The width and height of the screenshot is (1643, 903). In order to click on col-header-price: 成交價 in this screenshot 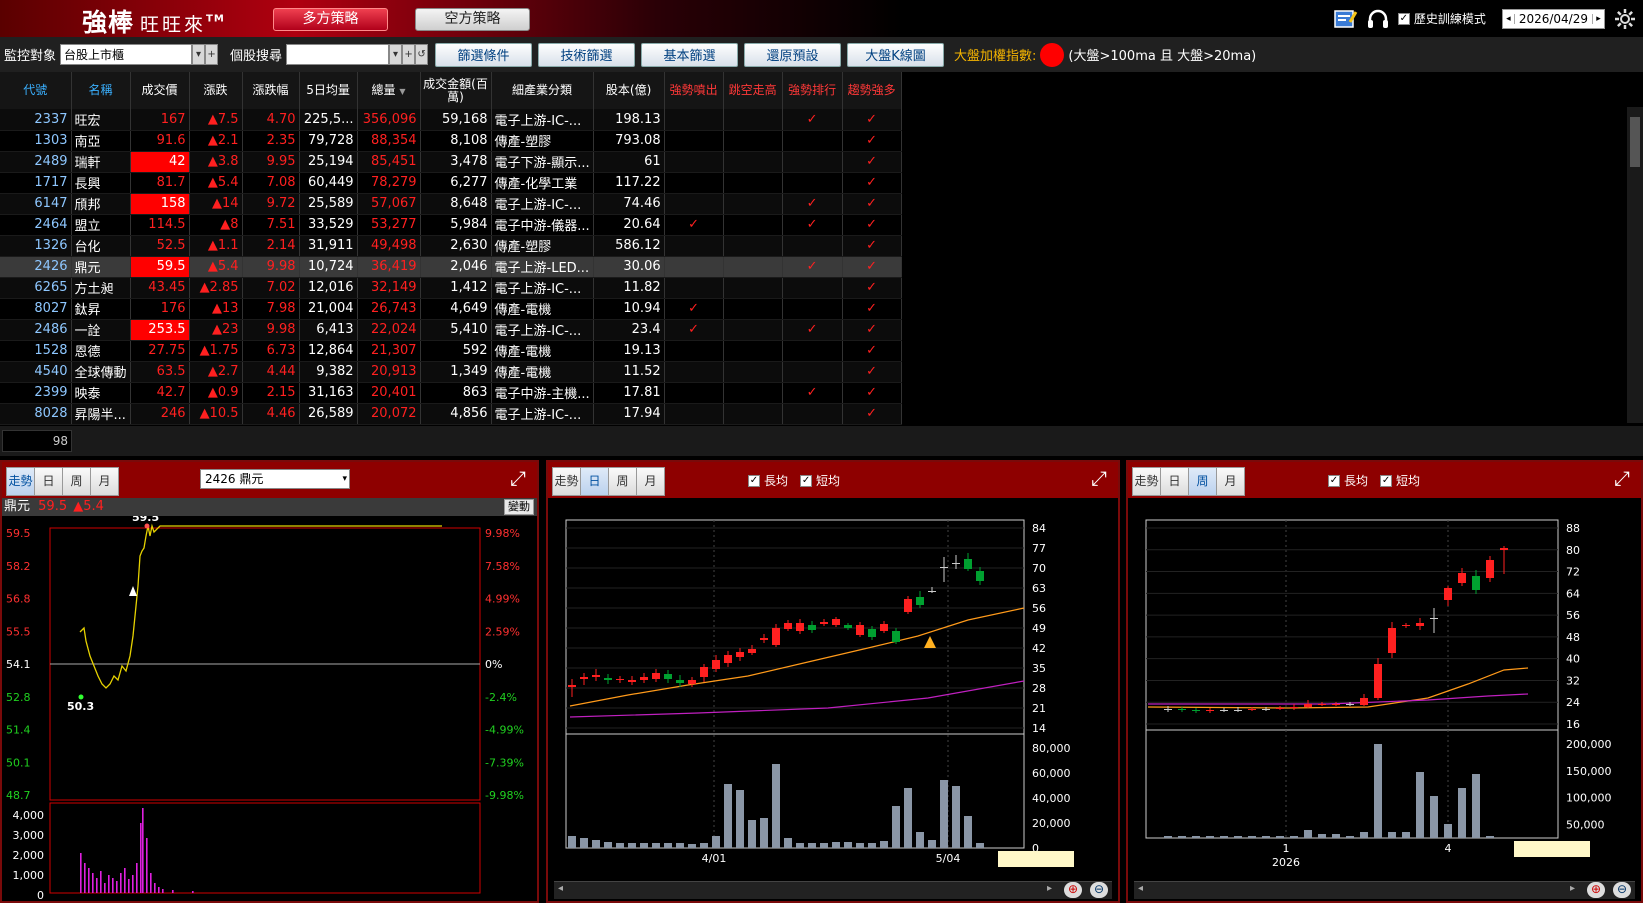, I will do `click(160, 90)`.